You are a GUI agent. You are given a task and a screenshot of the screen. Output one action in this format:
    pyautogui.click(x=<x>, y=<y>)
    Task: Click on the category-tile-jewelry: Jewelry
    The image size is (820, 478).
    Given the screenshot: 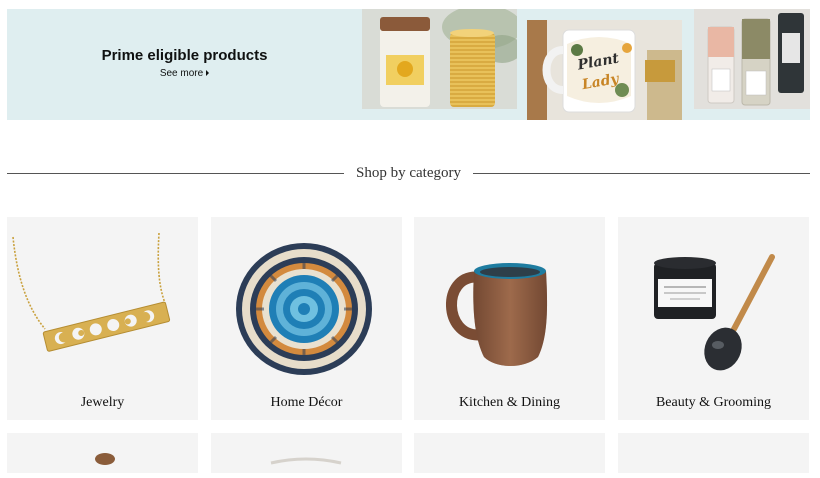 What is the action you would take?
    pyautogui.click(x=102, y=318)
    